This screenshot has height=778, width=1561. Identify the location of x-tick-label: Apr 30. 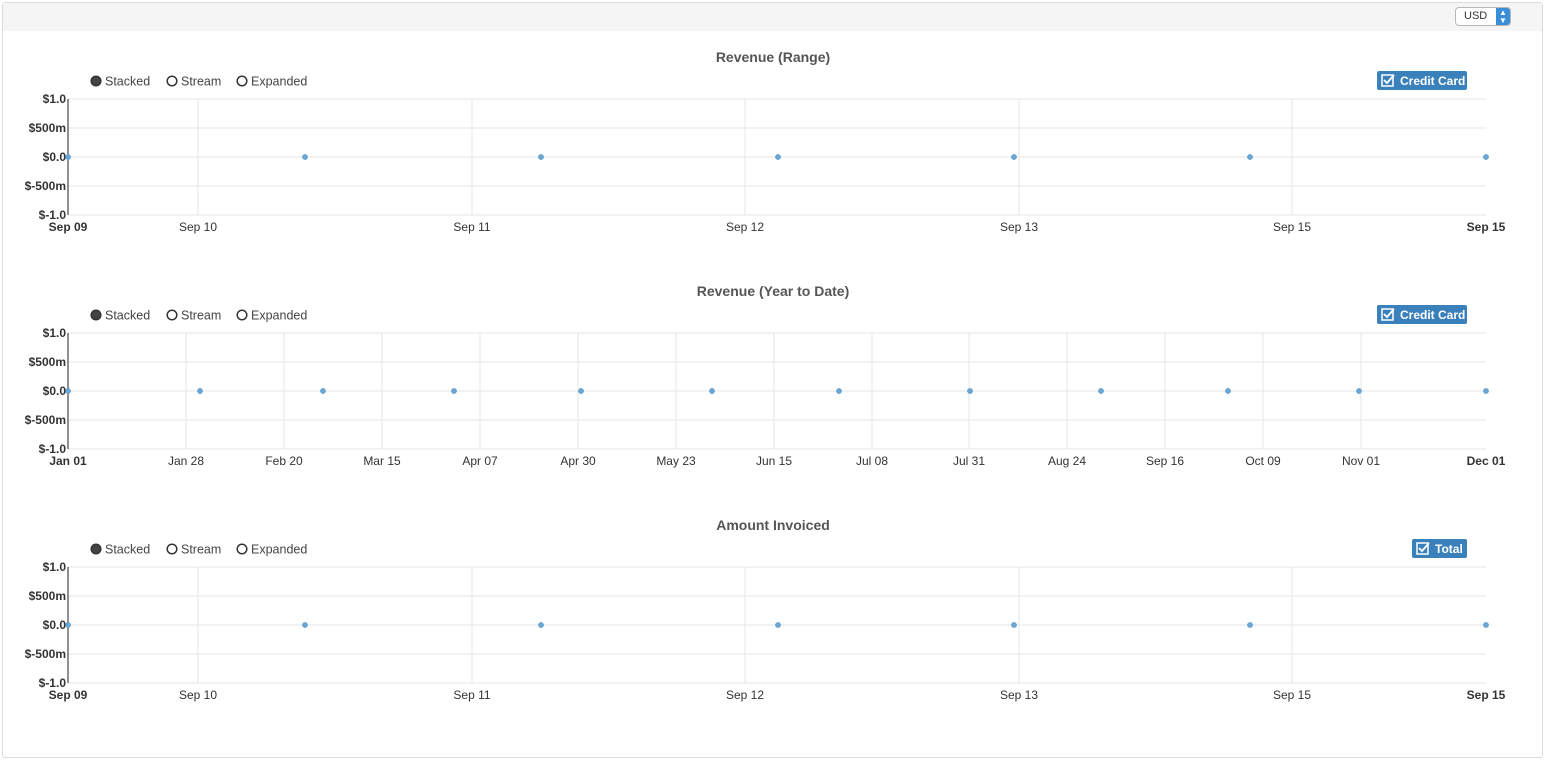
(578, 461).